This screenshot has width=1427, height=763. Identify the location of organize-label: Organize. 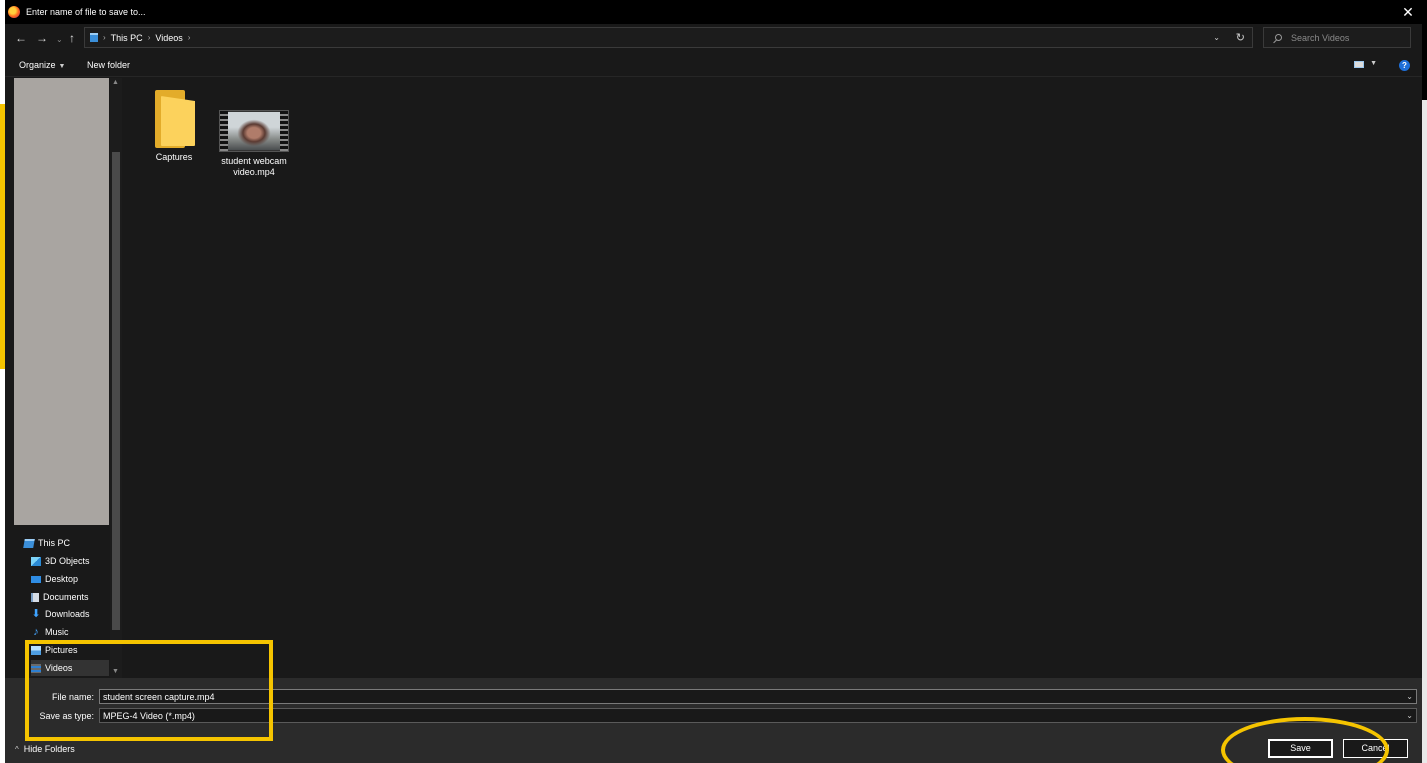
(37, 65).